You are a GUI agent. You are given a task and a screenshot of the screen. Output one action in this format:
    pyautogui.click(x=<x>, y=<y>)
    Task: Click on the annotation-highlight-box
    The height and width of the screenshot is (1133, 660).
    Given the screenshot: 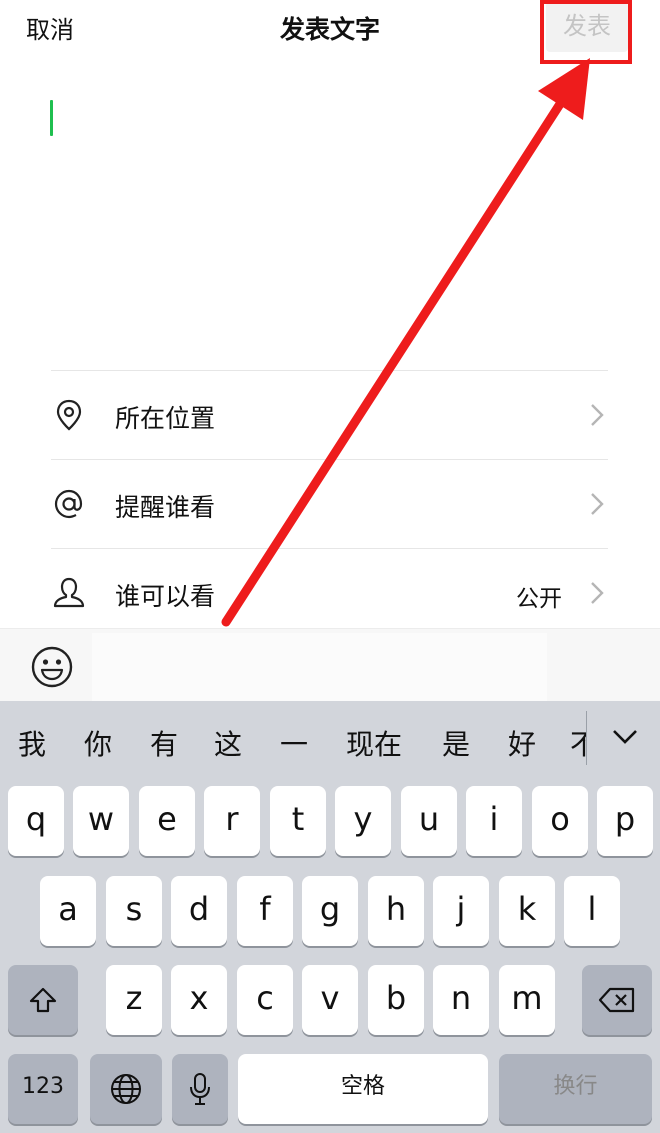 What is the action you would take?
    pyautogui.click(x=586, y=32)
    